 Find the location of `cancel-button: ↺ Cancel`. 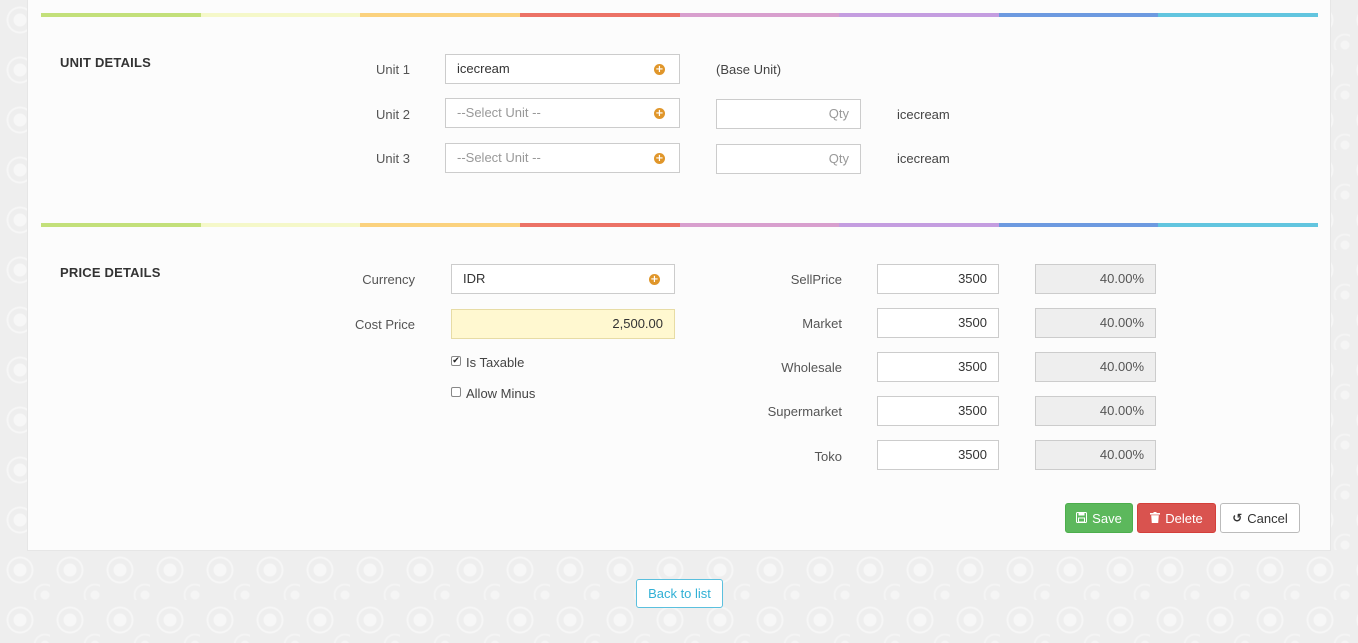

cancel-button: ↺ Cancel is located at coordinates (1260, 518).